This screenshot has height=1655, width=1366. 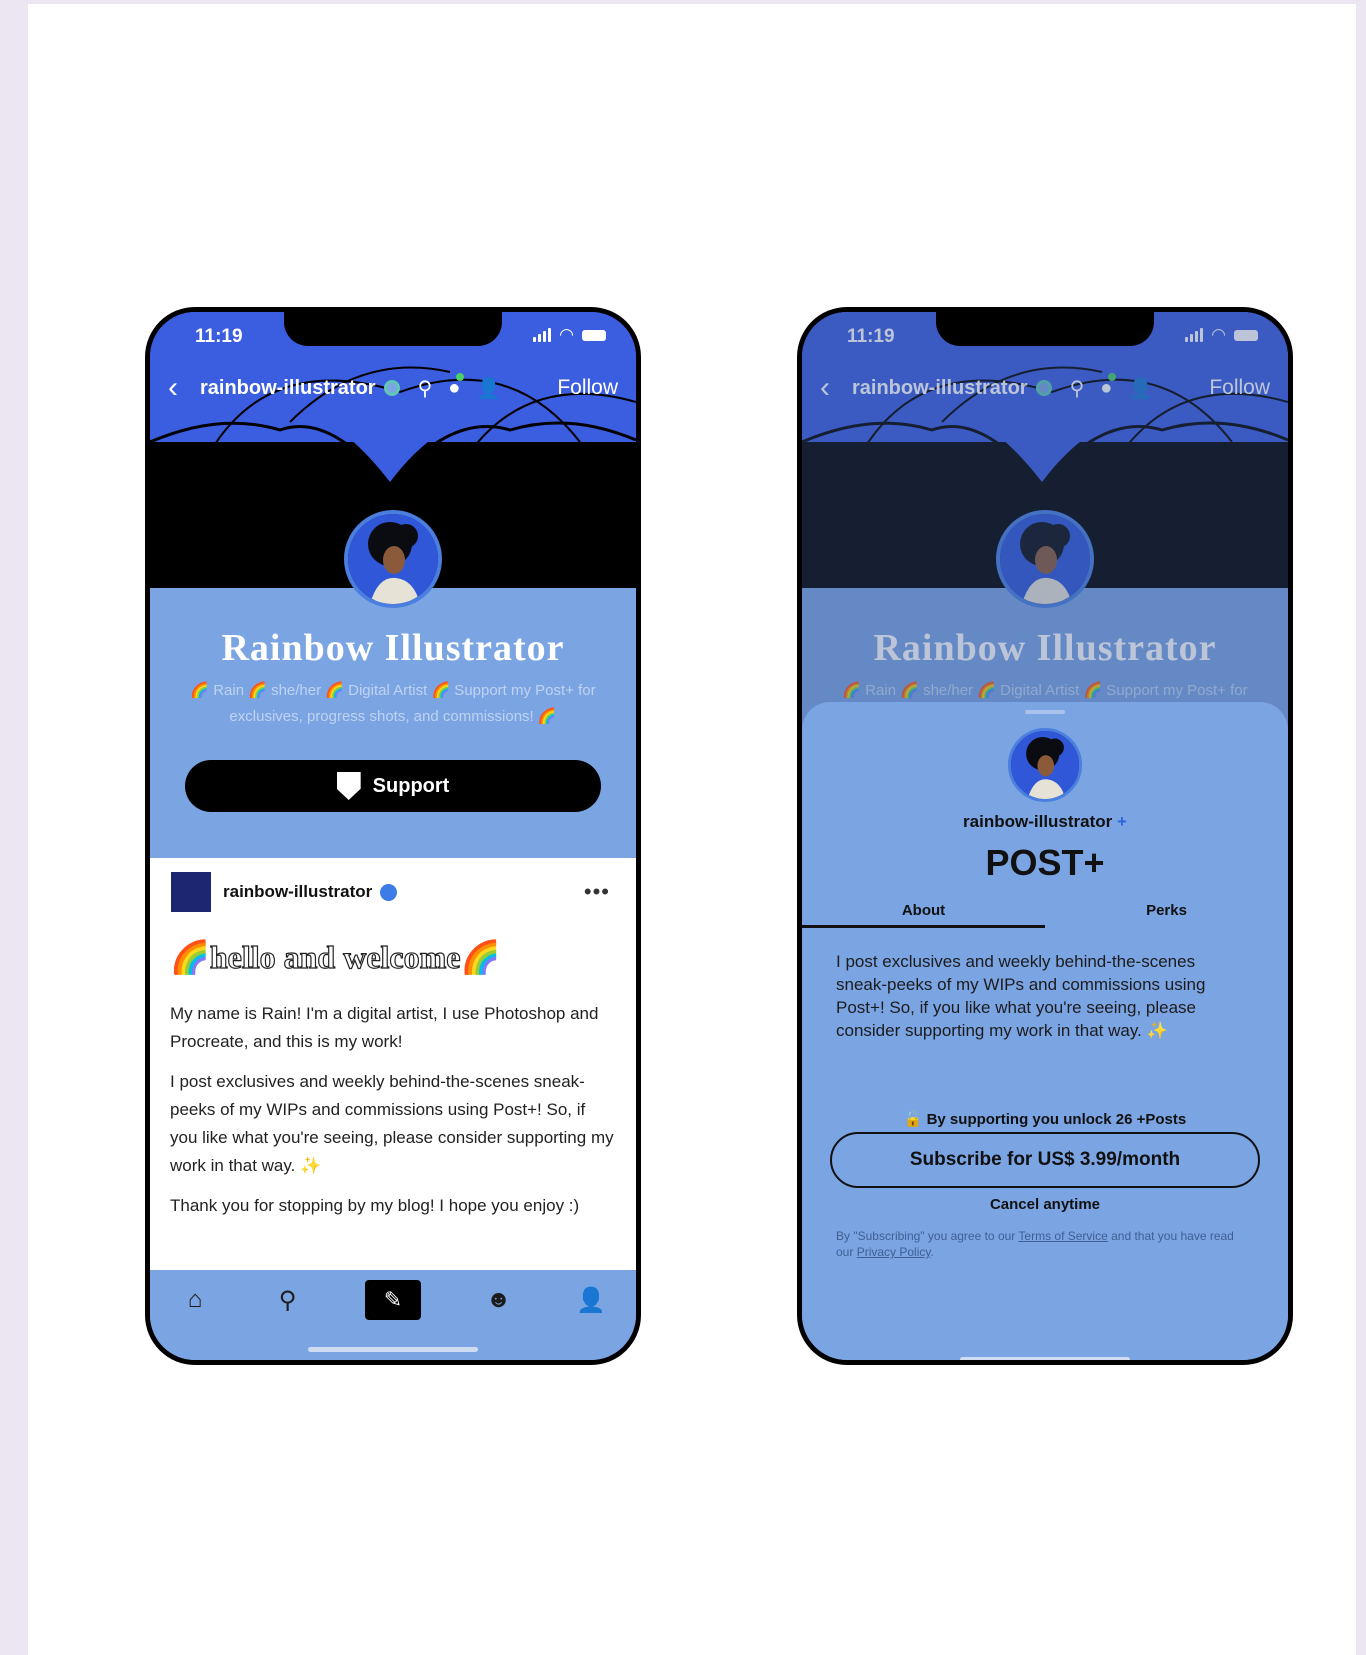 What do you see at coordinates (932, 1252) in the screenshot?
I see `terms-suffix: .` at bounding box center [932, 1252].